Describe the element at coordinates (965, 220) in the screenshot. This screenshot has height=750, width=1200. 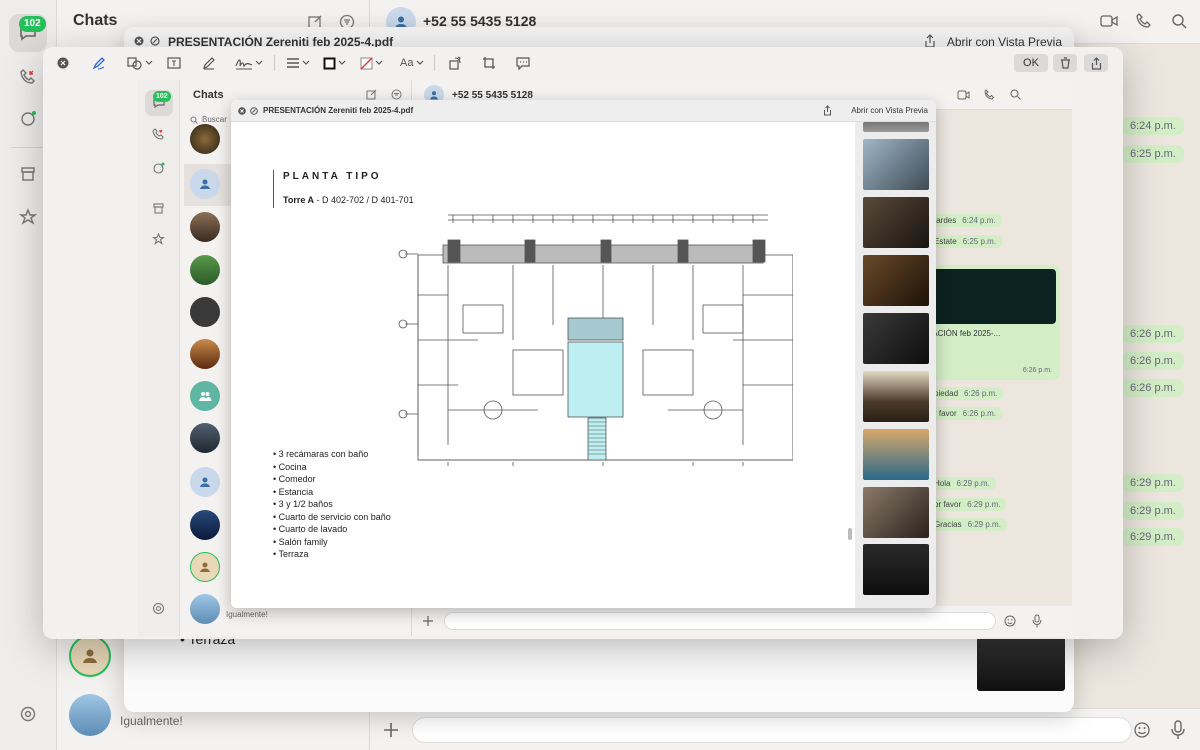
I see `message-bubble: tardes 6:24 p.m.` at that location.